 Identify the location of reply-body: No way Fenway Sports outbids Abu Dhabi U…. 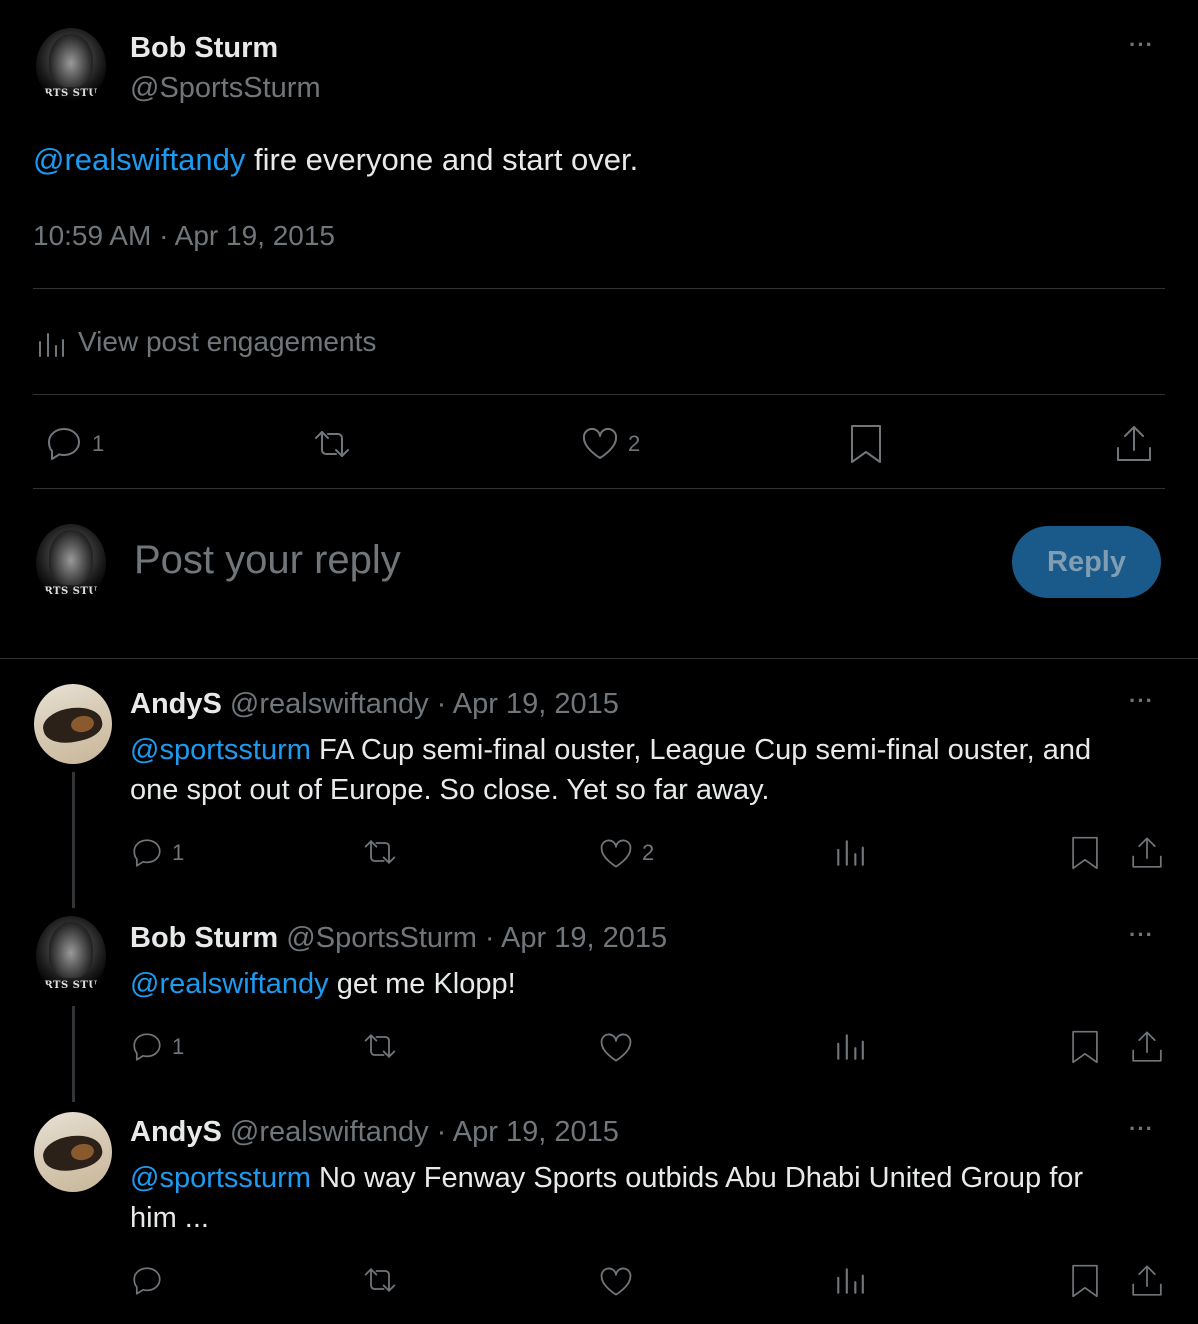
(697, 1178).